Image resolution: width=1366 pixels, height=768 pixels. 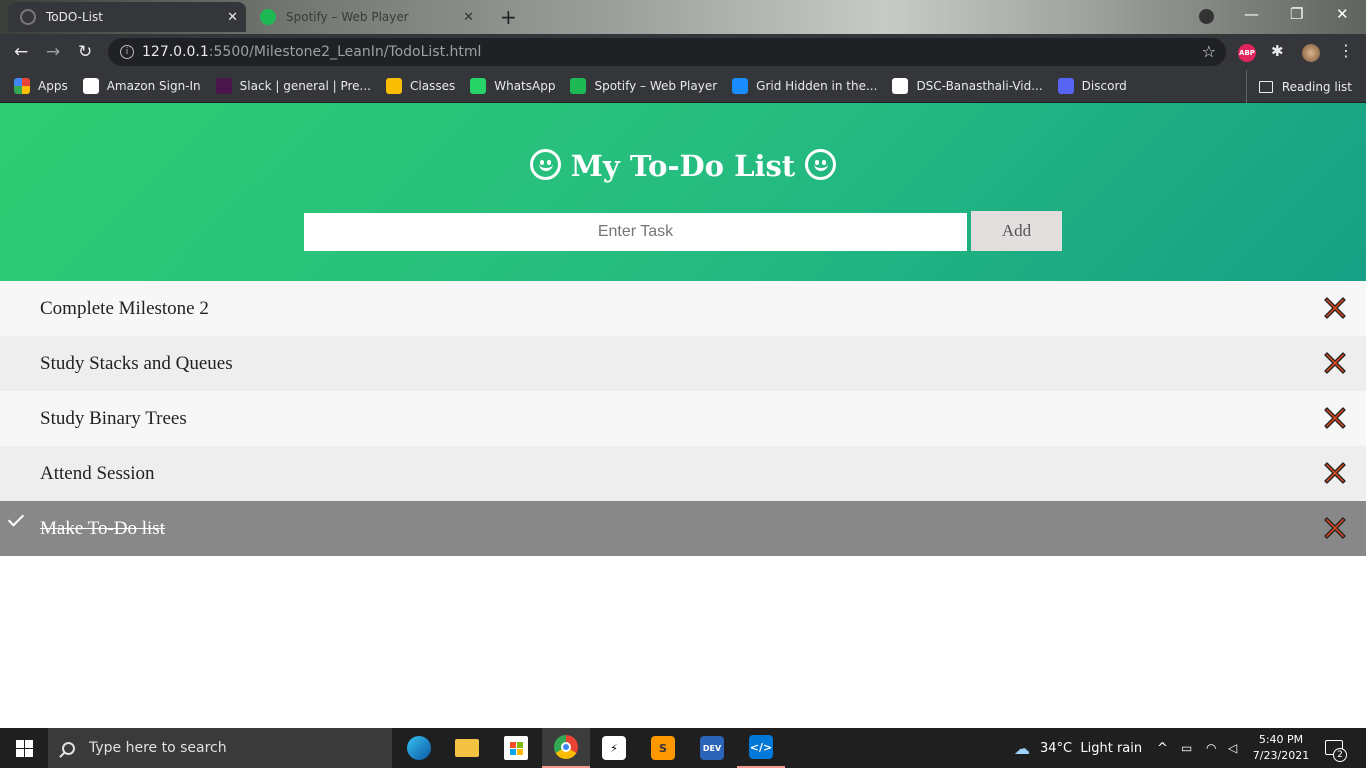 I want to click on weather-text: 34°C Light rain, so click(x=1091, y=748).